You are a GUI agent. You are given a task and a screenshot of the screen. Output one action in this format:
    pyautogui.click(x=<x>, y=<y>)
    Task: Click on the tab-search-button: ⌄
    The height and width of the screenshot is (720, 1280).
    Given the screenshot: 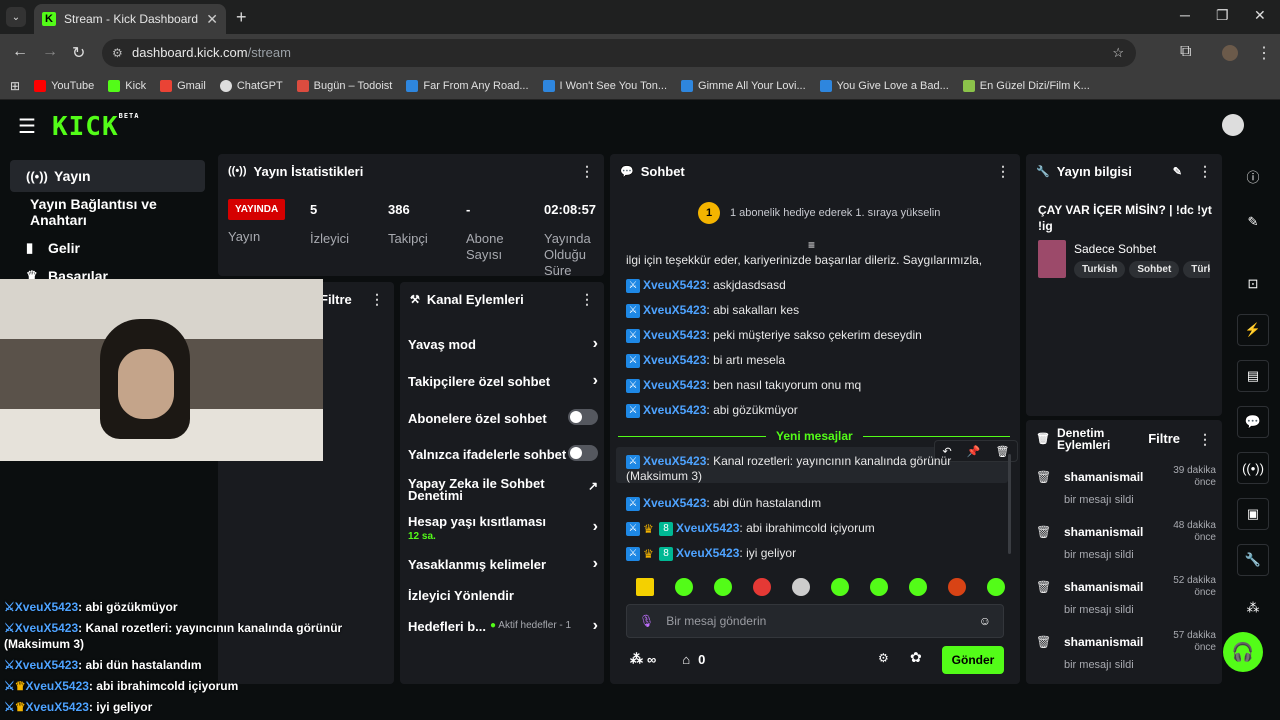 What is the action you would take?
    pyautogui.click(x=16, y=17)
    